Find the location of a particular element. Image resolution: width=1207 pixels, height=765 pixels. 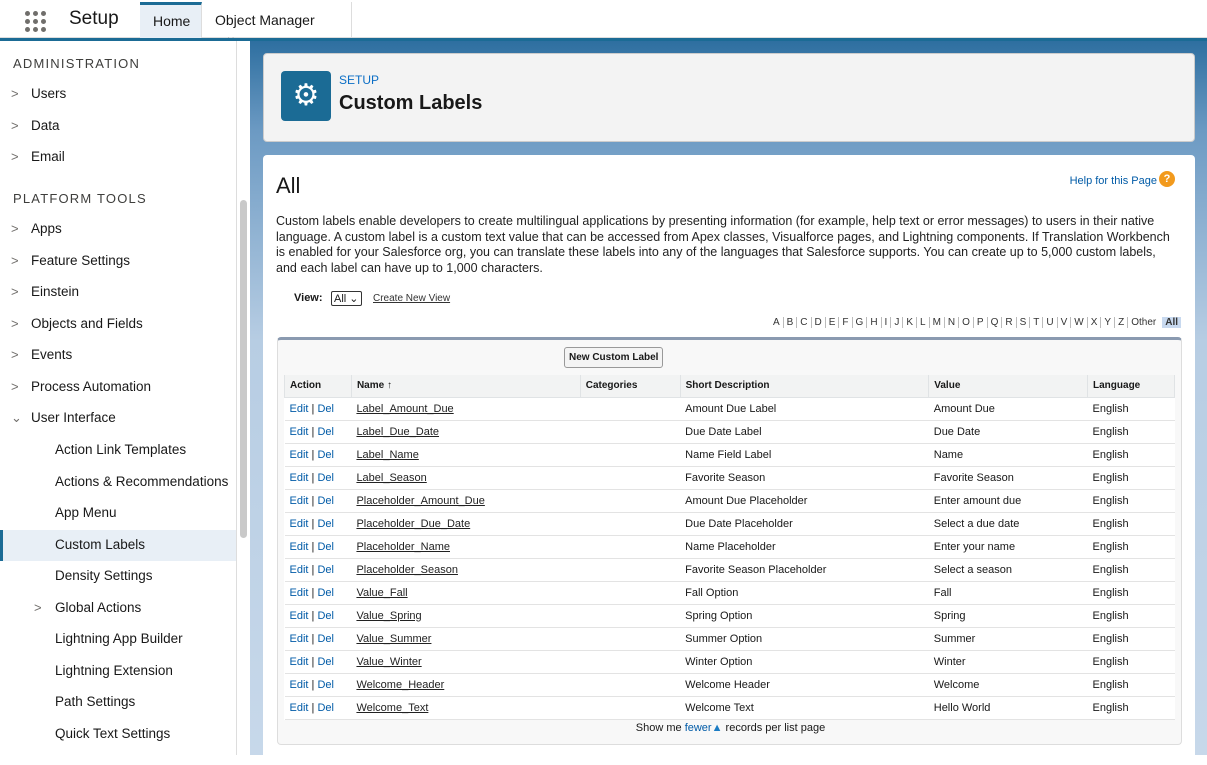

sidebar-item: > Data is located at coordinates (118, 126).